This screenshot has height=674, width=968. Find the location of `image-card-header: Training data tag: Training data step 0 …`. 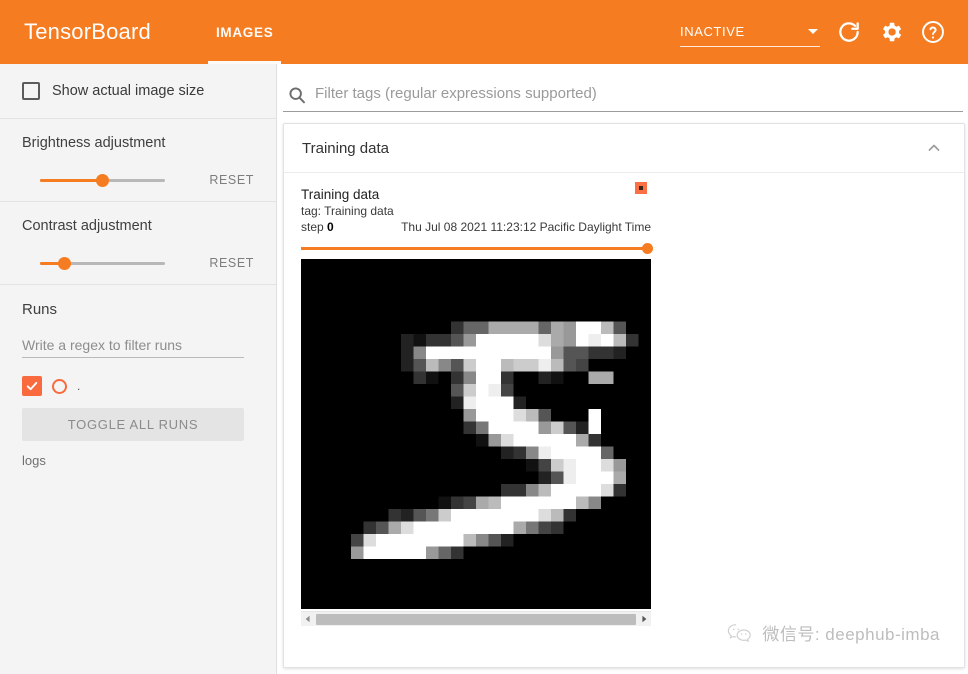

image-card-header: Training data tag: Training data step 0 … is located at coordinates (476, 209).